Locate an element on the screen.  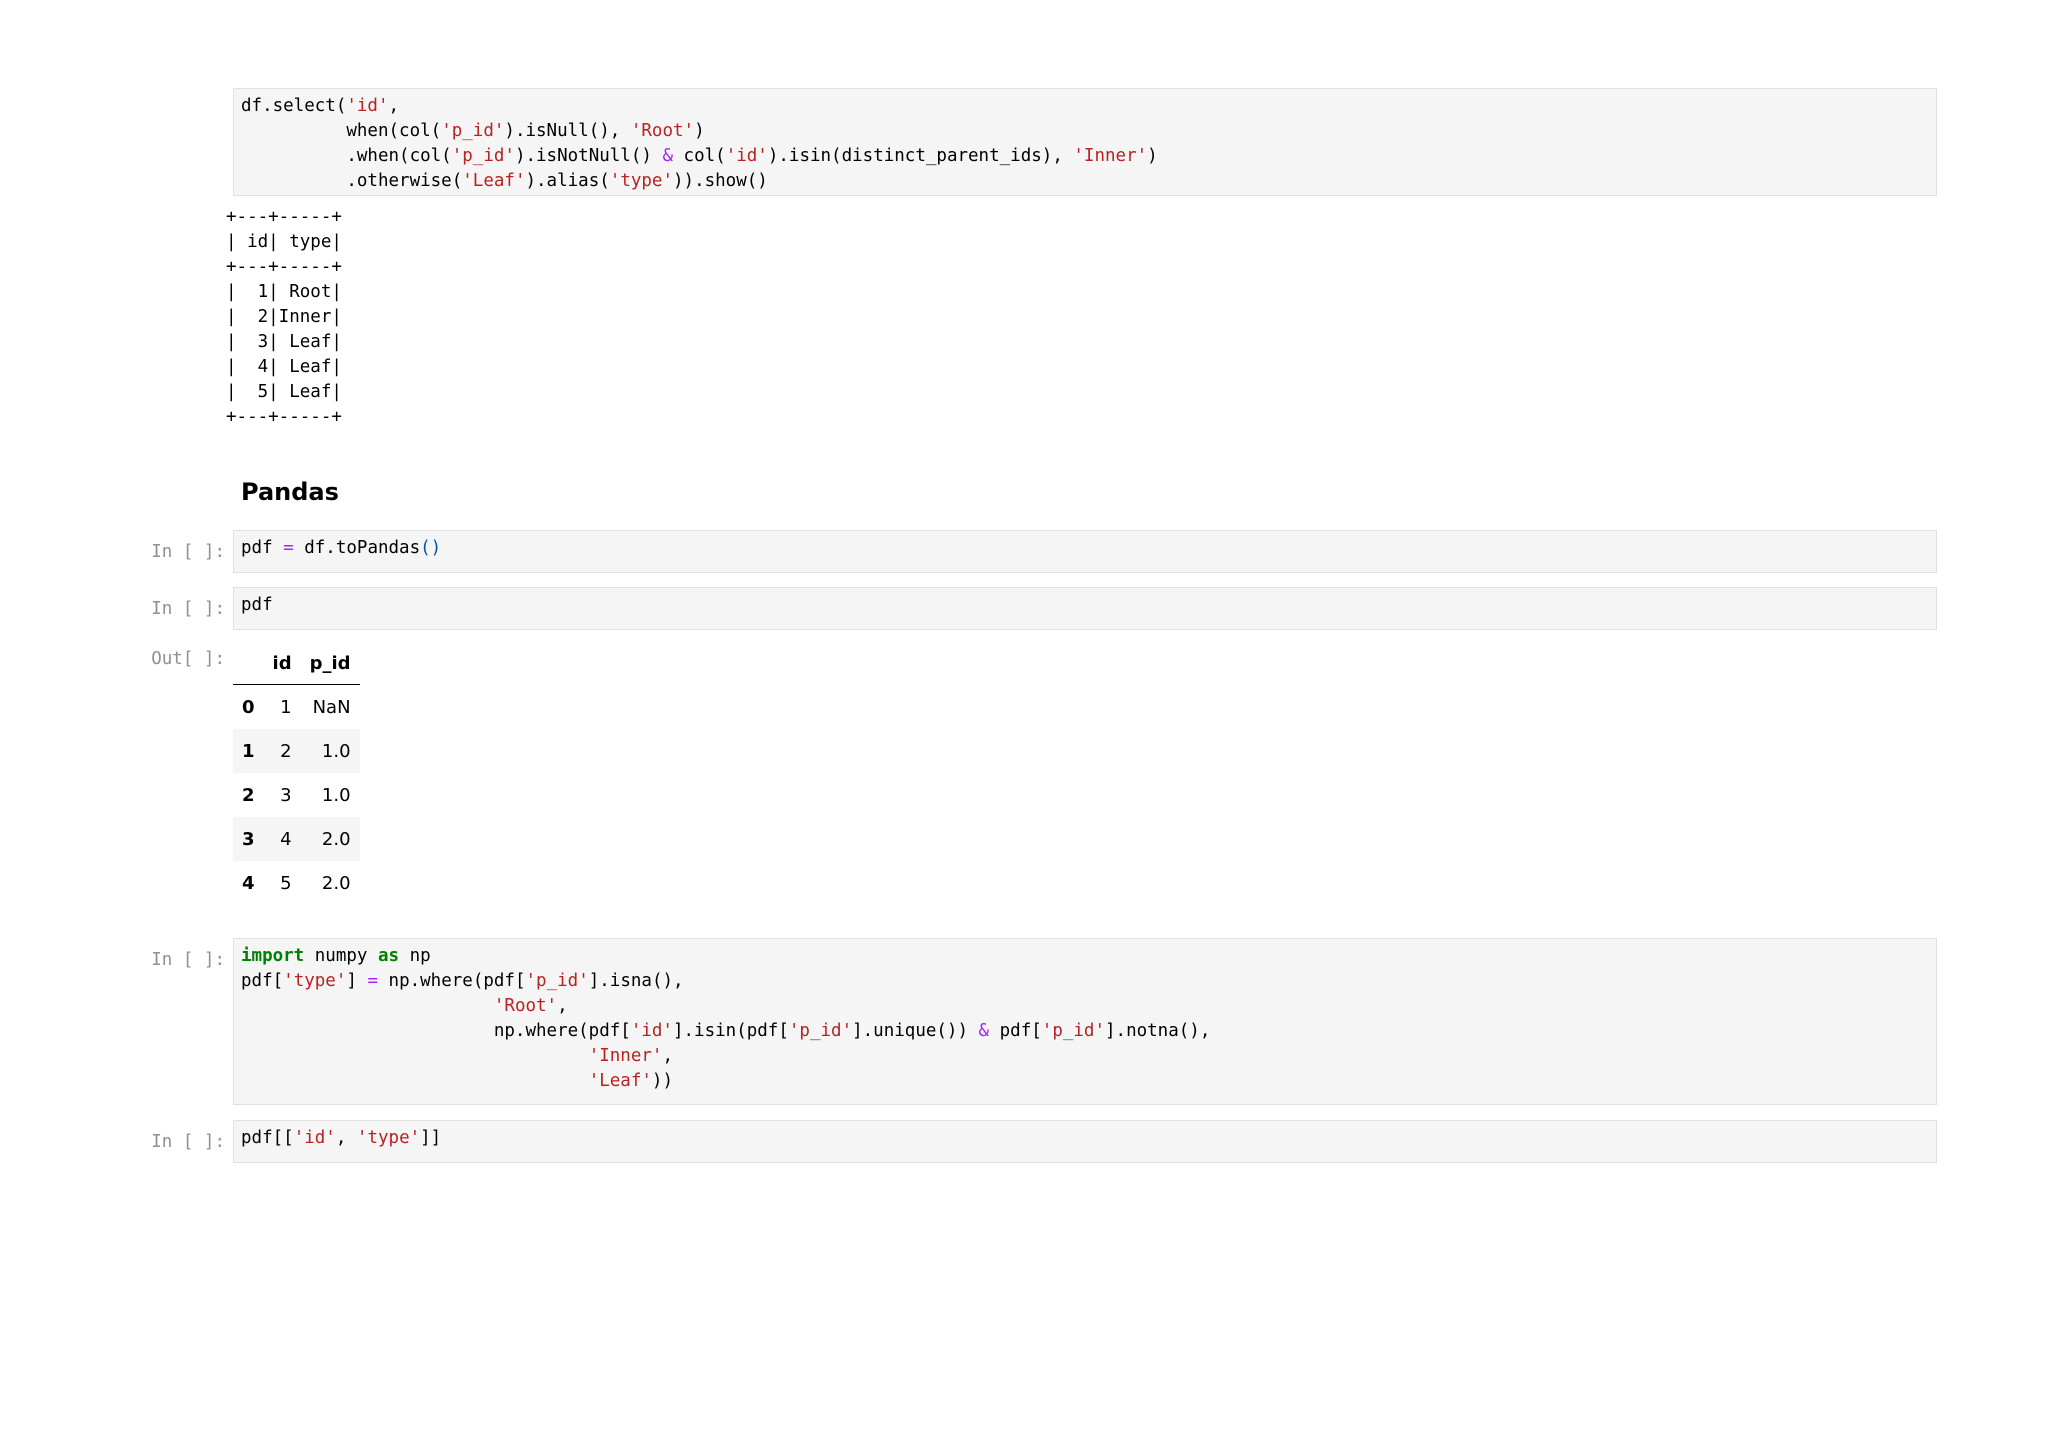
code-token: )).show() is located at coordinates (720, 181).